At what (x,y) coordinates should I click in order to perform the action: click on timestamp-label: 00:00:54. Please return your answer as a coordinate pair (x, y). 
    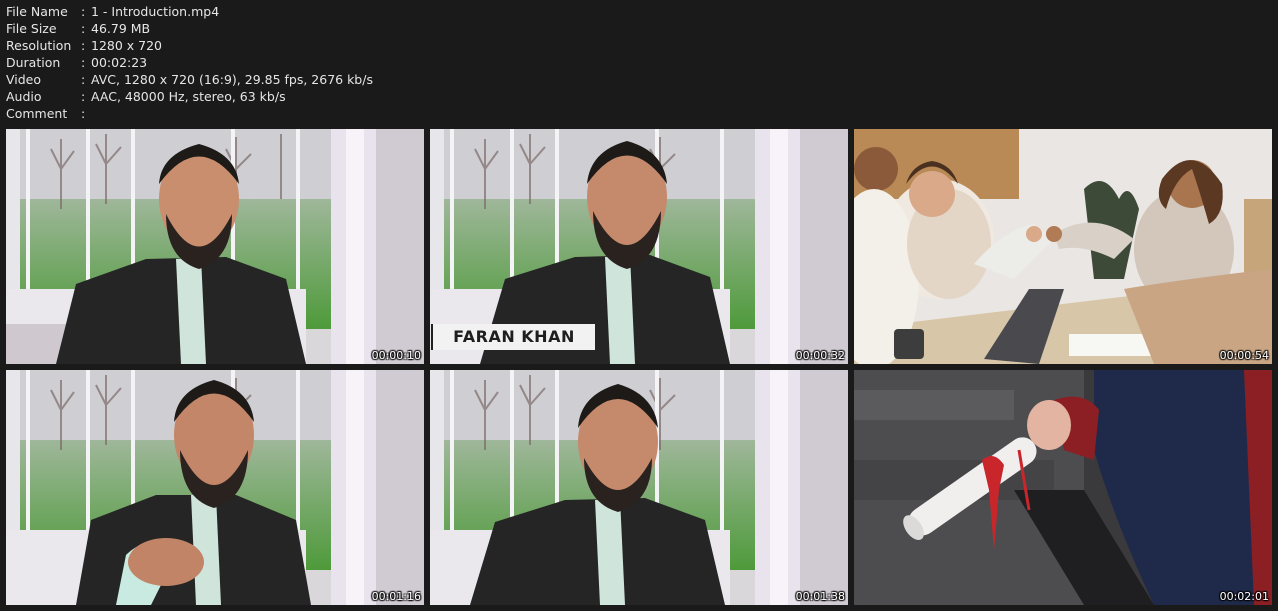
    Looking at the image, I should click on (1244, 355).